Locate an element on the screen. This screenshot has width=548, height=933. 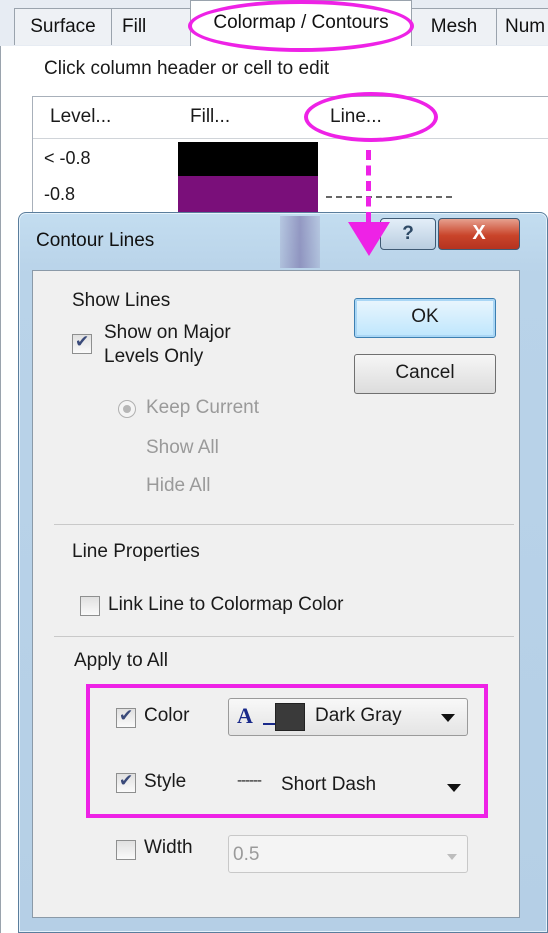
ok-button: OK is located at coordinates (425, 318).